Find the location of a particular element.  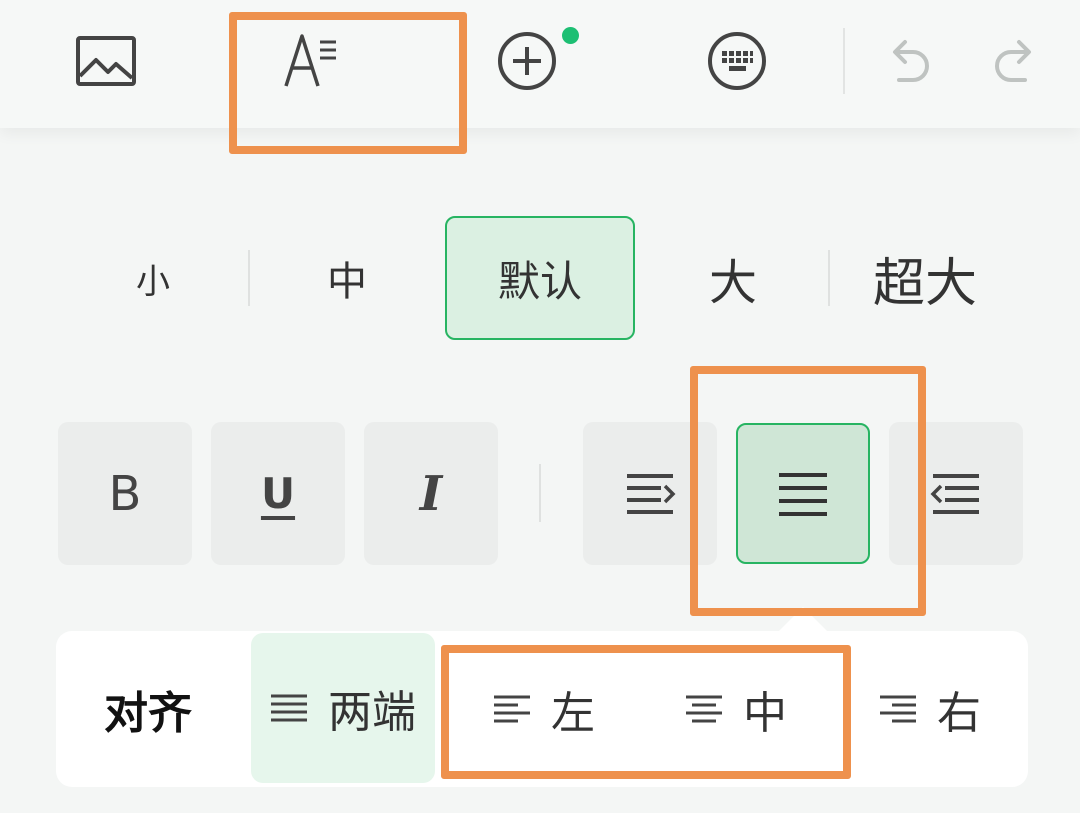

indent-icon is located at coordinates (651, 493).